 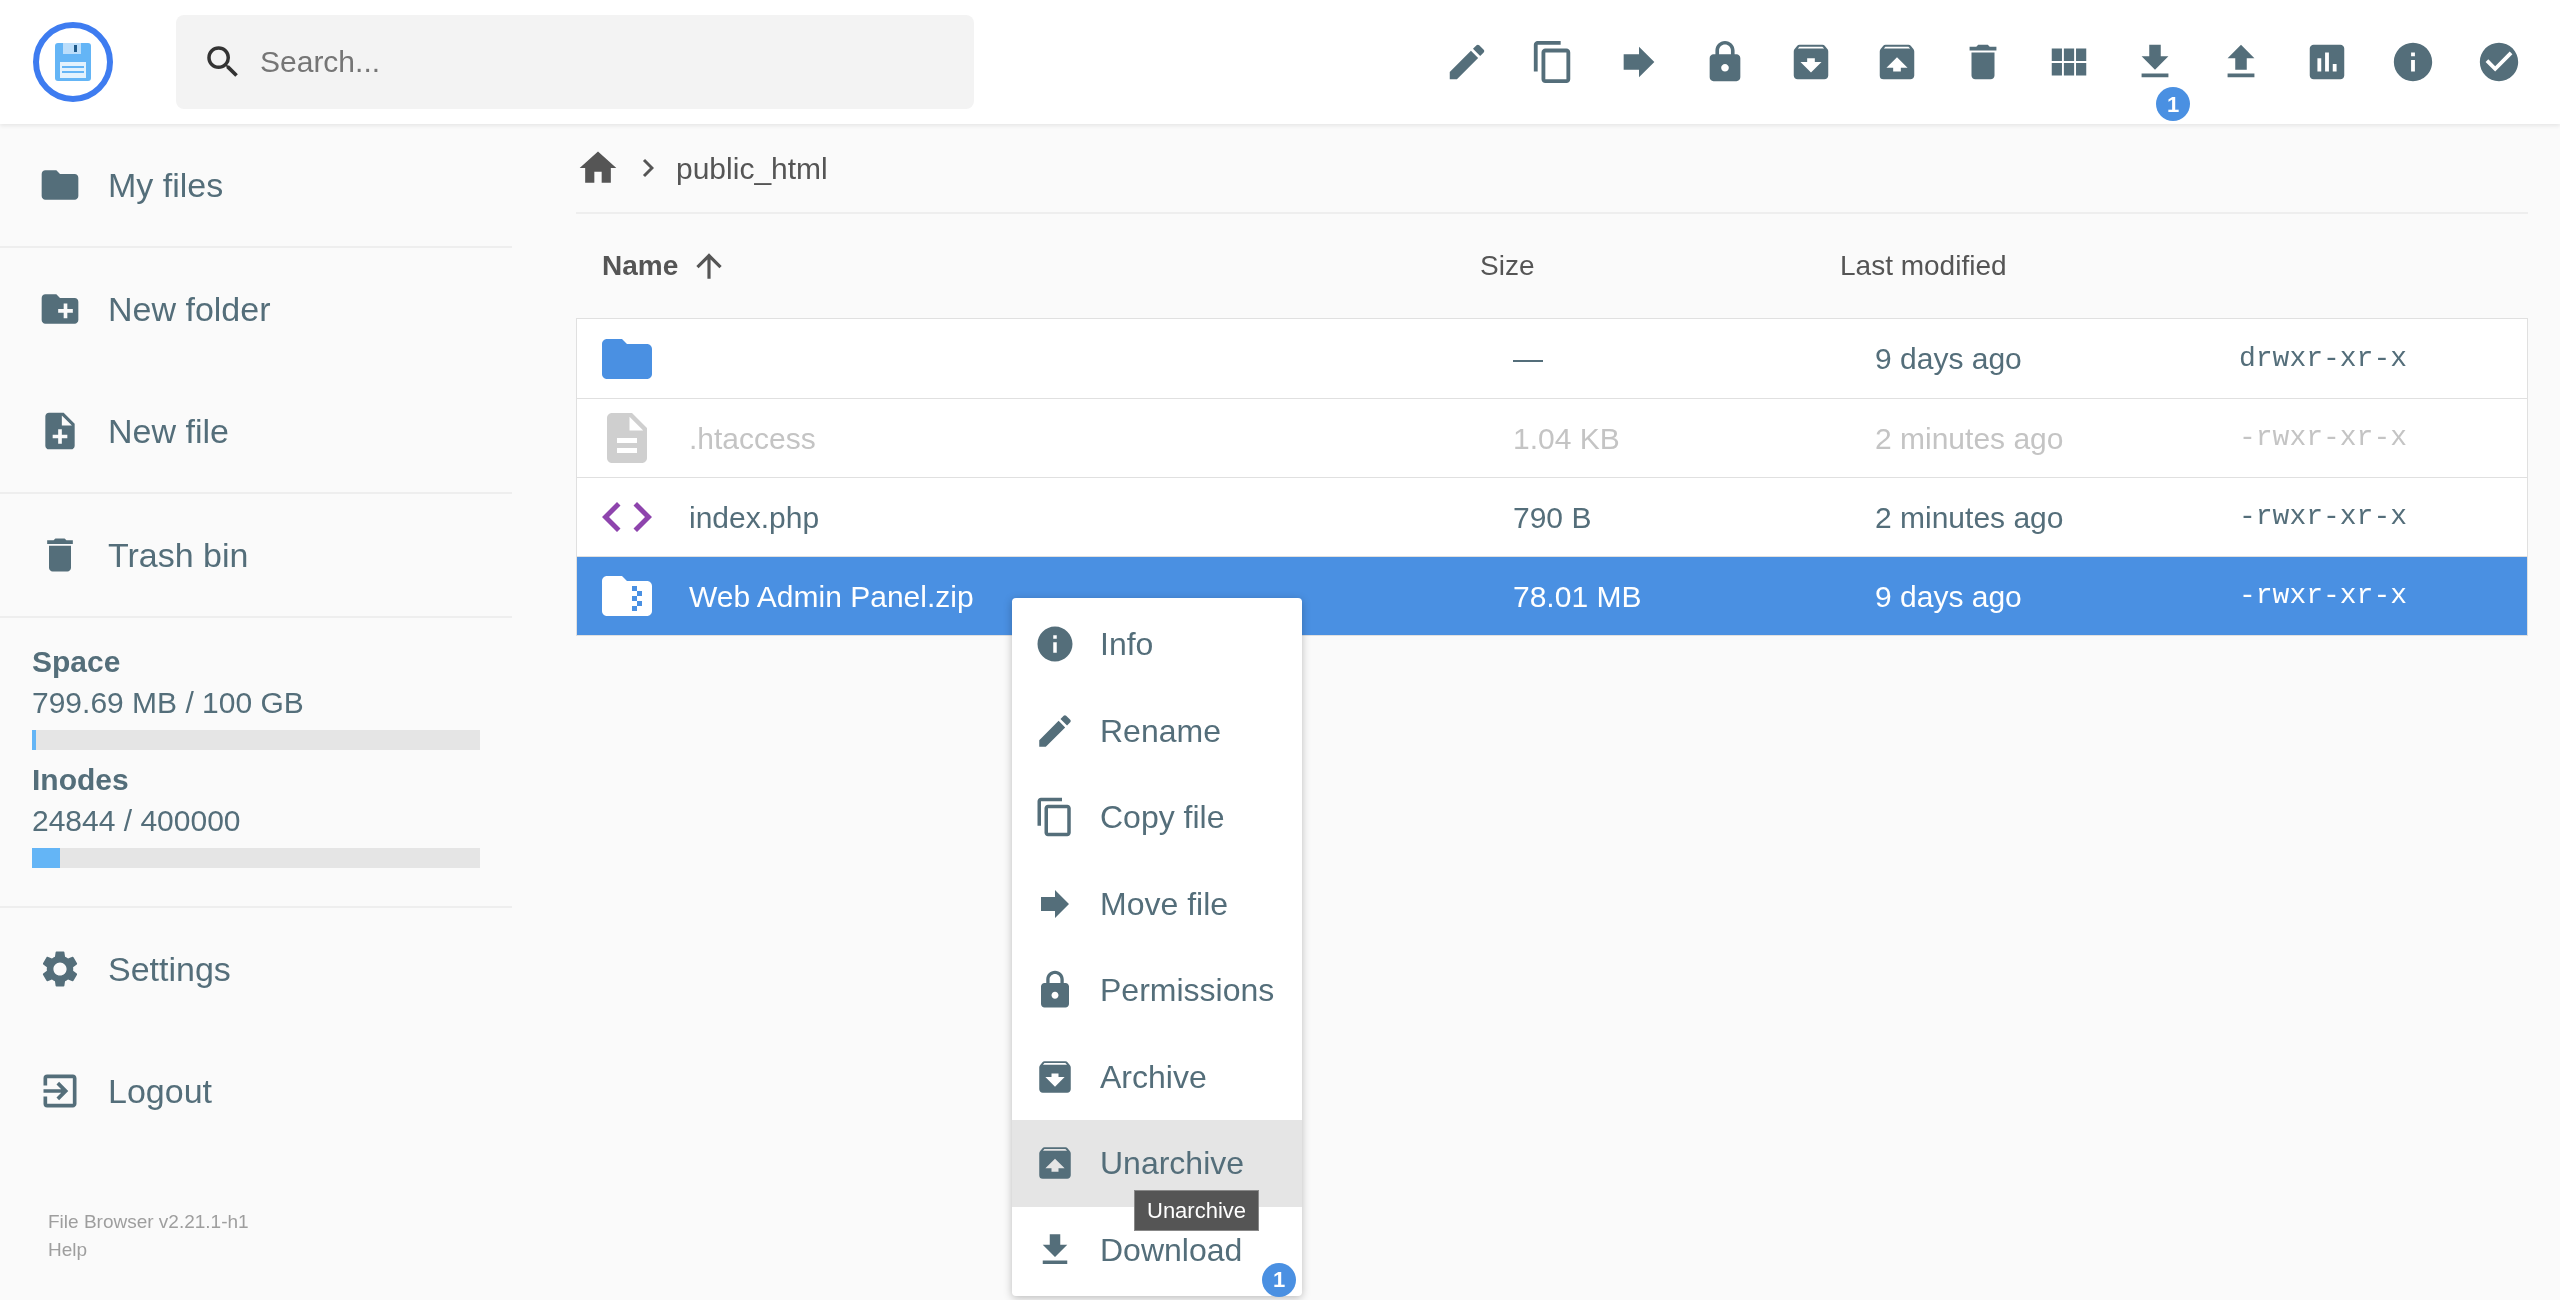 I want to click on file-permissions: drwxr-xr-x, so click(x=2323, y=358).